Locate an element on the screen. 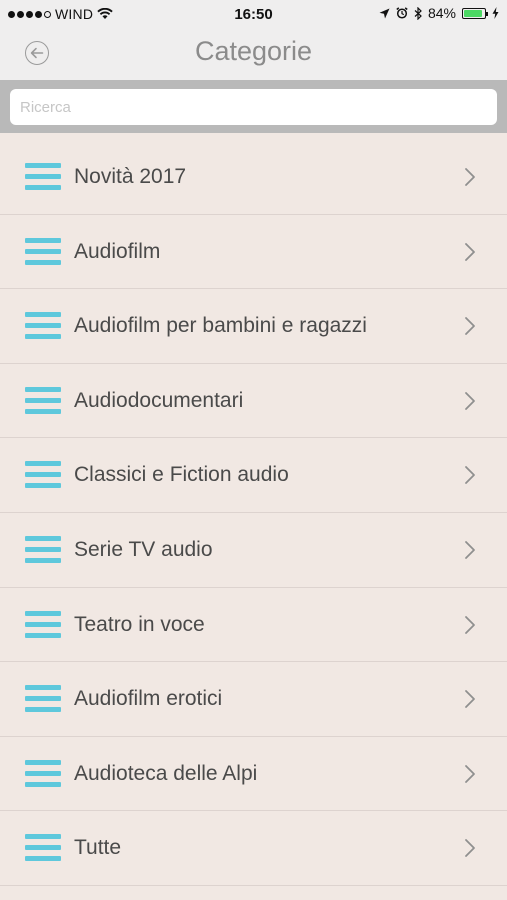 This screenshot has width=507, height=900. category-label: Audiodocumentari is located at coordinates (159, 400).